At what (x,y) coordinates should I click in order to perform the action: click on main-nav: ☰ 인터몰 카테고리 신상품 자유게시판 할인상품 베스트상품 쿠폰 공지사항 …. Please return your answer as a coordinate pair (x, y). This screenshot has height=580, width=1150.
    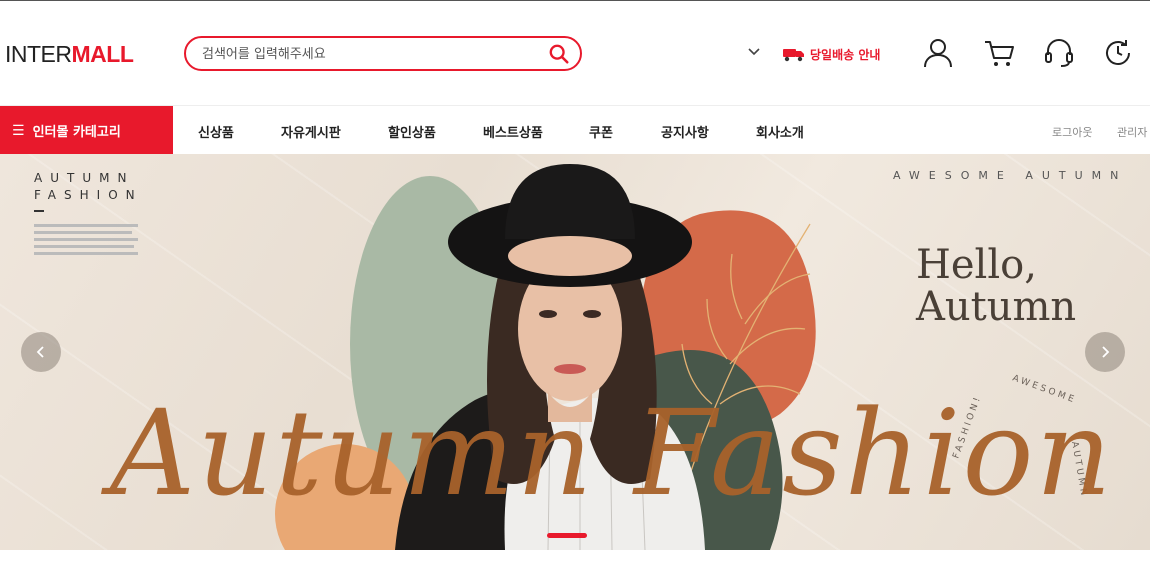
    Looking at the image, I should click on (575, 130).